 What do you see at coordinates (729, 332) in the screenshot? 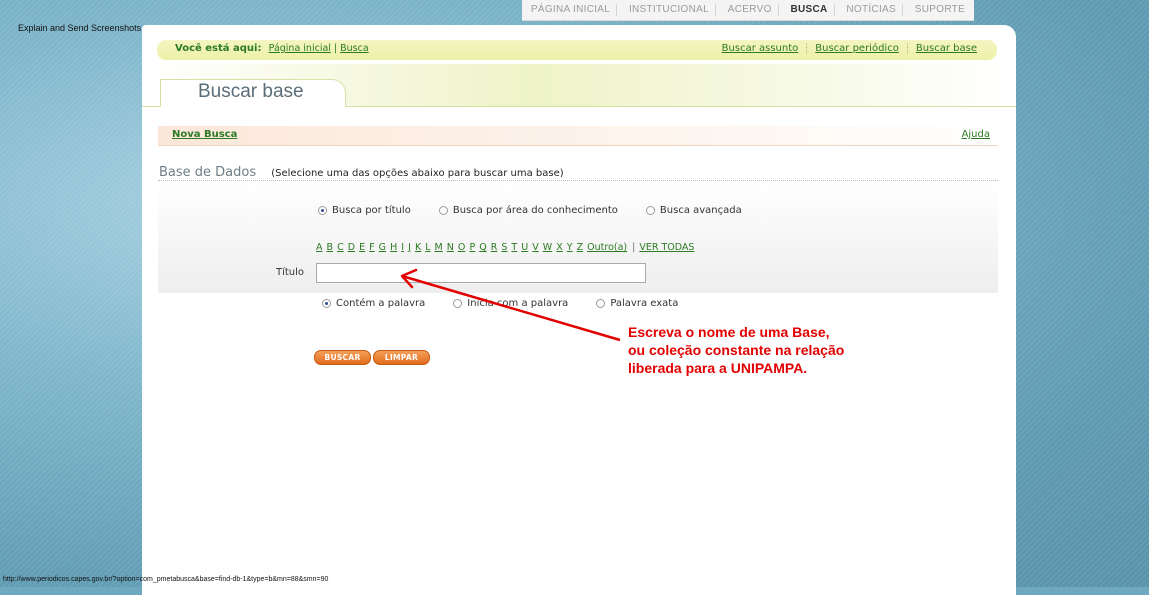
I see `annotation-line: Escreva o nome de uma Base,` at bounding box center [729, 332].